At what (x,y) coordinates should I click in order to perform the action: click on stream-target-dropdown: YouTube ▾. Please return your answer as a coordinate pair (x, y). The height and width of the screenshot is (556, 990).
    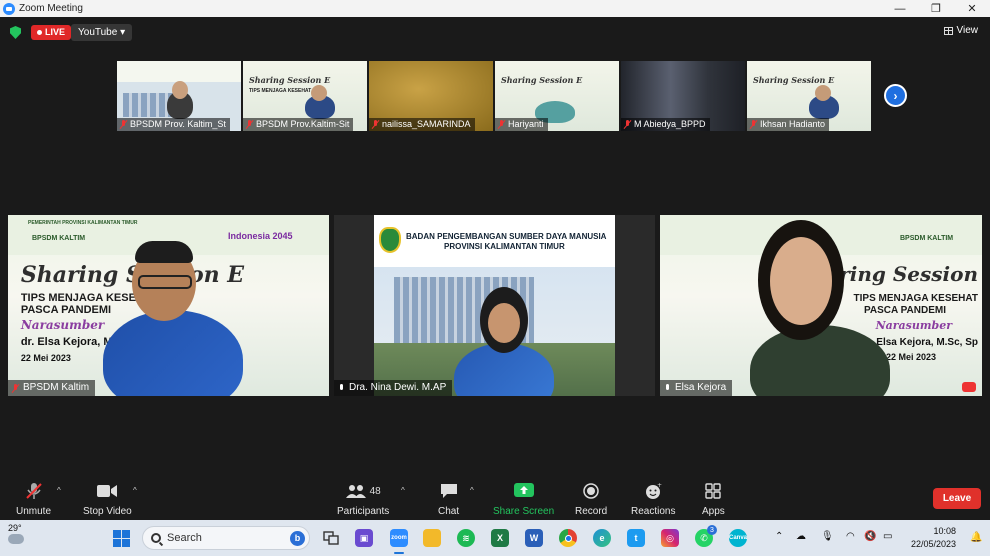
    Looking at the image, I should click on (102, 32).